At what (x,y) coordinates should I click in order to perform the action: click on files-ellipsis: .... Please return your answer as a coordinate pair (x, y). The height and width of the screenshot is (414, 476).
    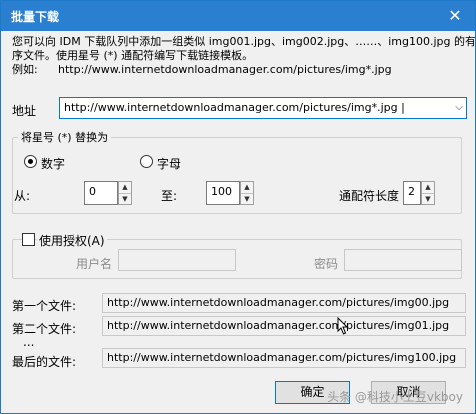
    Looking at the image, I should click on (29, 342).